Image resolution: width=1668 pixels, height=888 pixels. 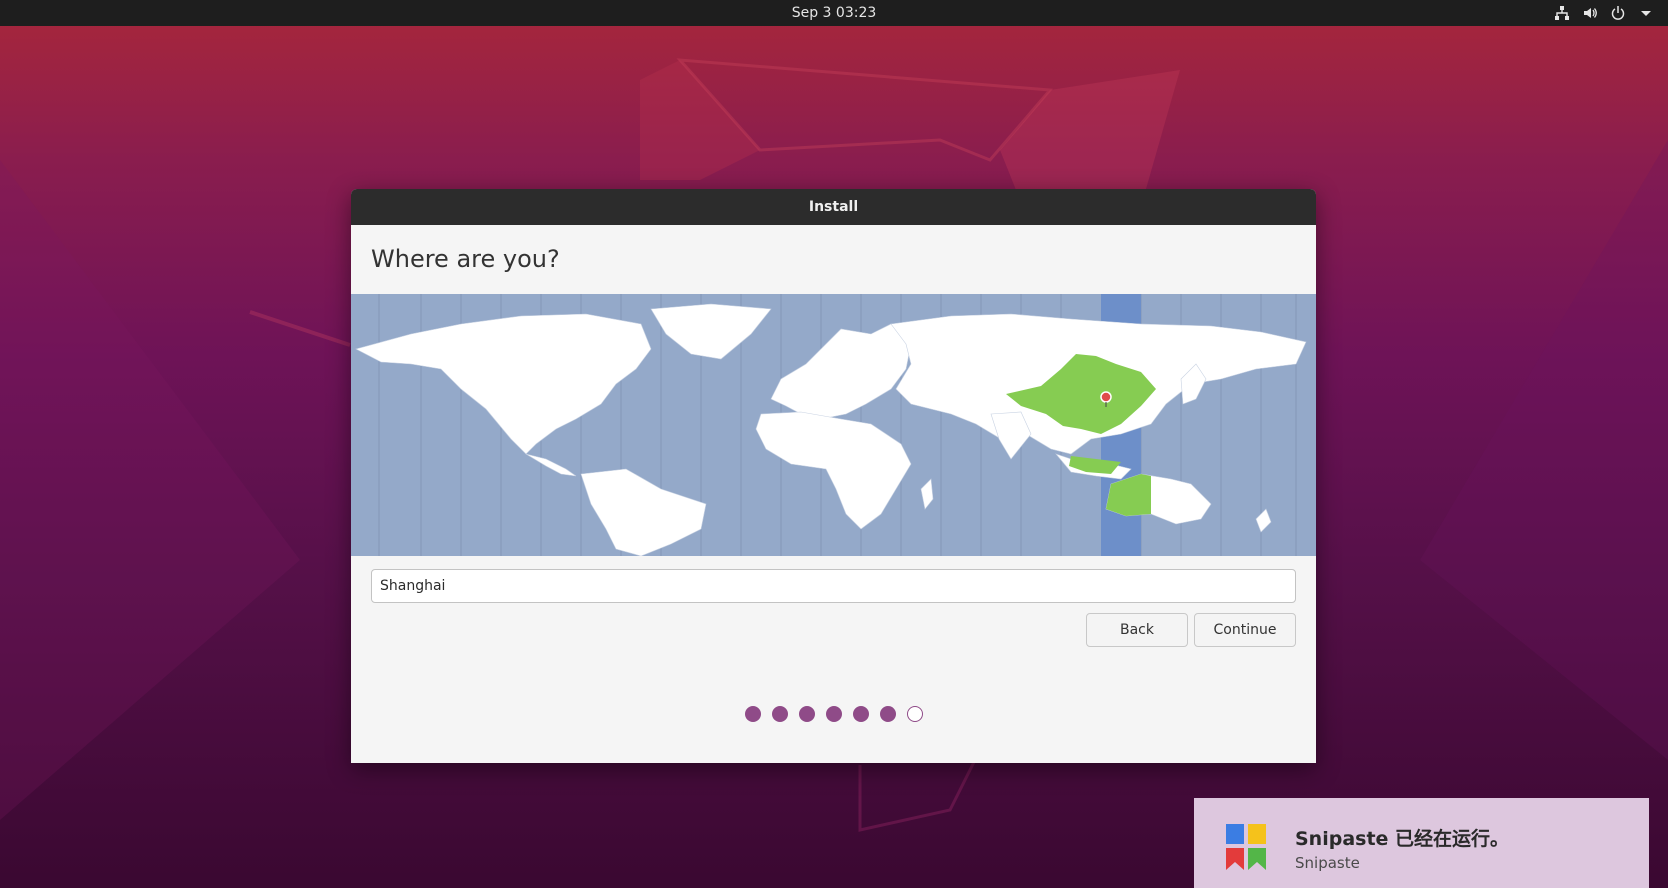 I want to click on notification-app-name: Snipaste, so click(x=1327, y=863).